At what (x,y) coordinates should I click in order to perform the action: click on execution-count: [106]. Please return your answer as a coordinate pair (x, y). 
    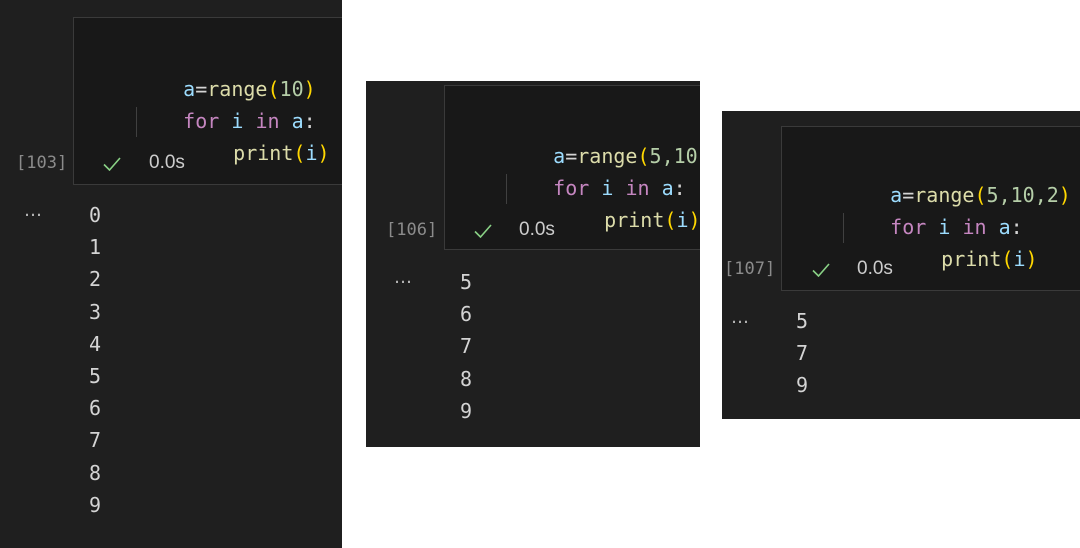
    Looking at the image, I should click on (412, 230).